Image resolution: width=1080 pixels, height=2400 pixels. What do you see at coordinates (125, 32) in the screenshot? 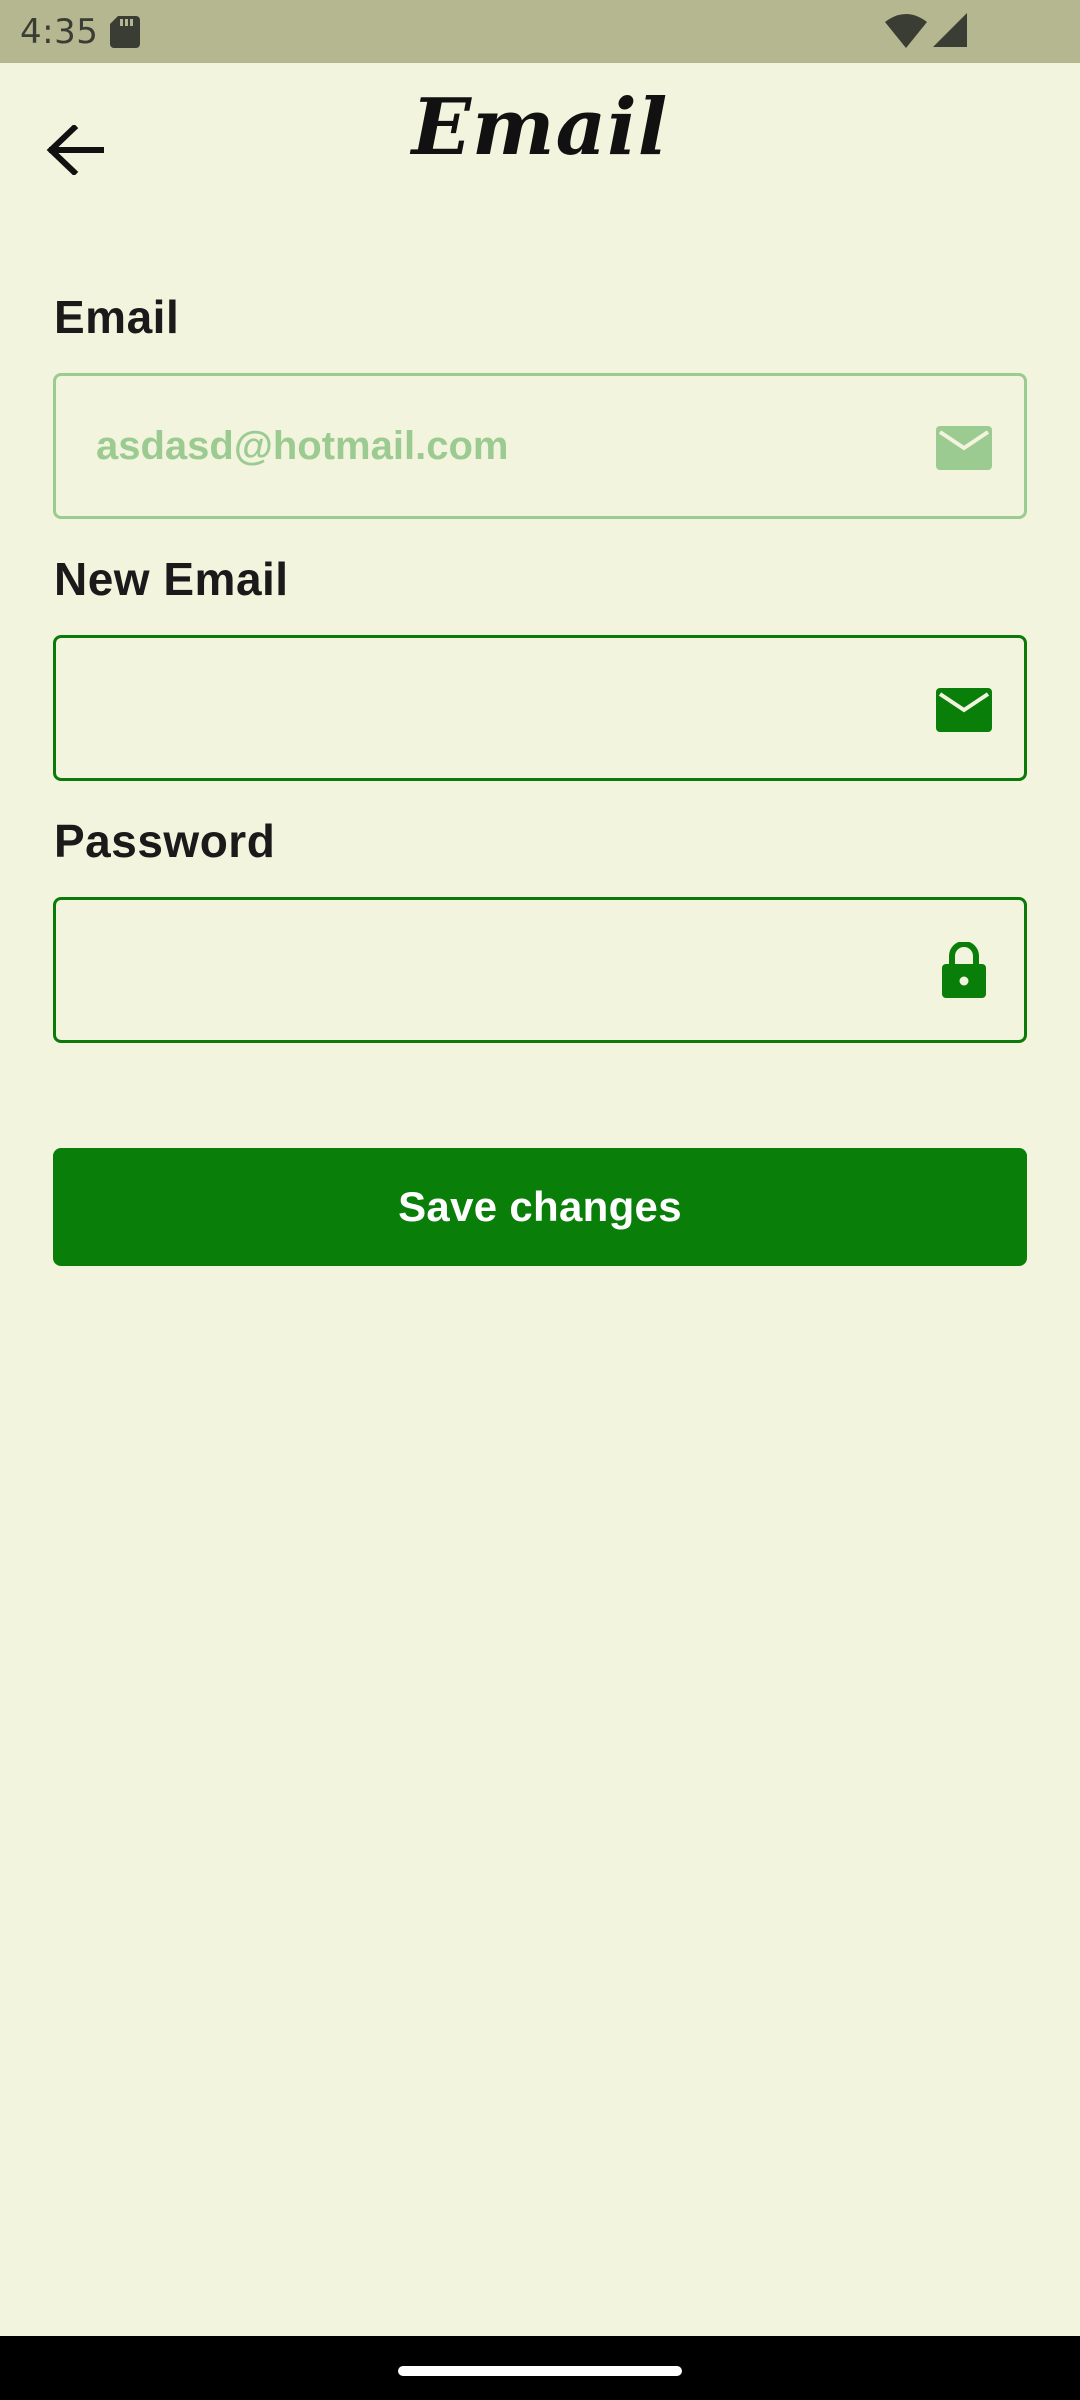
I see `sd-card-icon` at bounding box center [125, 32].